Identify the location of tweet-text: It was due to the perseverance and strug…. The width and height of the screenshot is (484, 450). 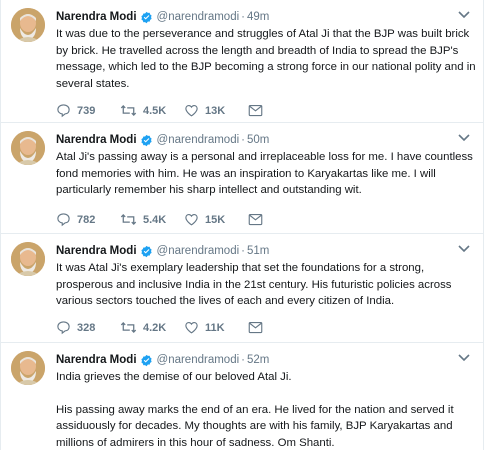
(266, 59).